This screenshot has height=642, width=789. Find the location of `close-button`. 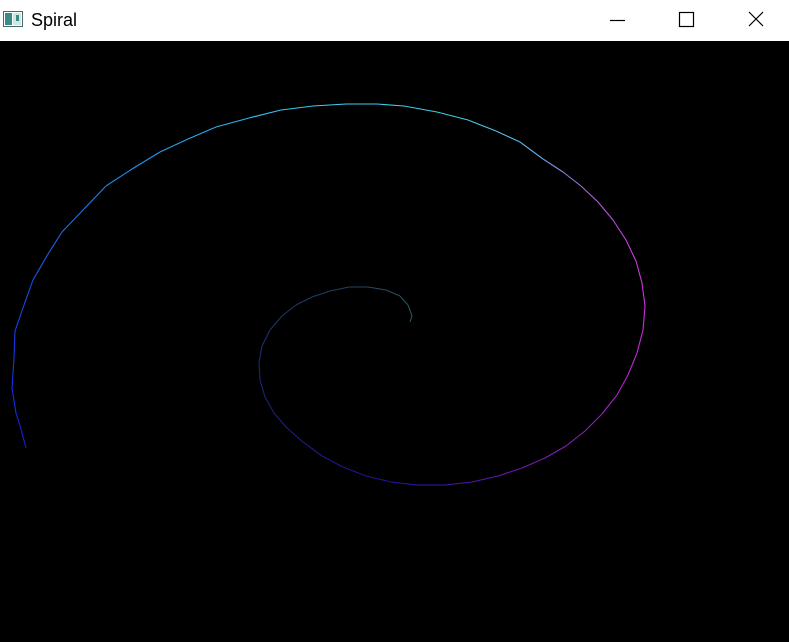

close-button is located at coordinates (756, 20).